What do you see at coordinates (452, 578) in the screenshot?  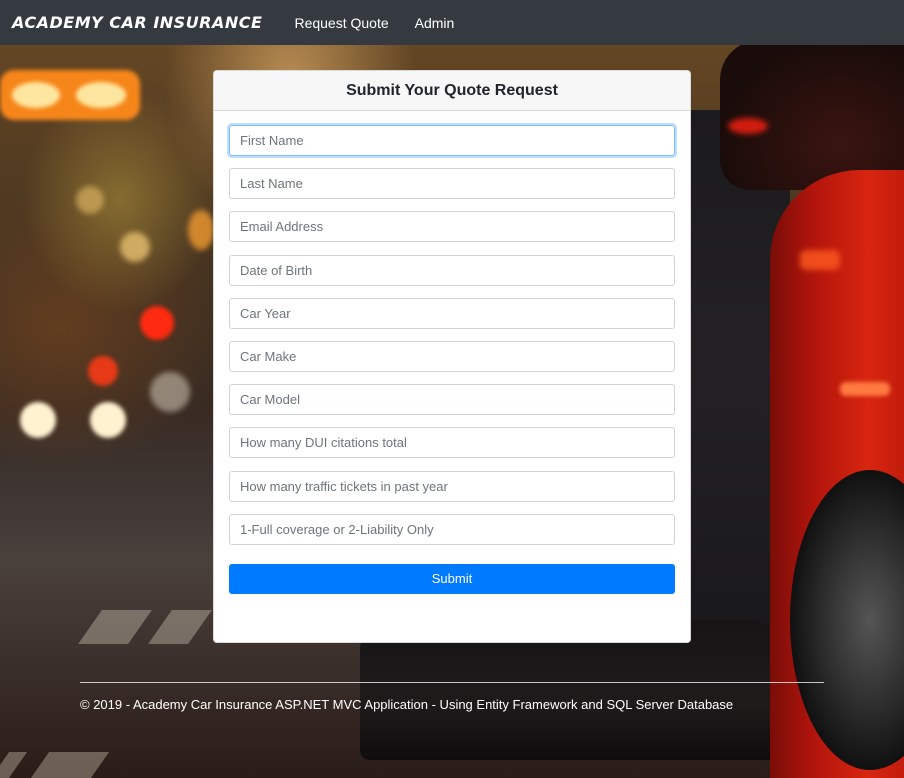 I see `submit-button: Submit` at bounding box center [452, 578].